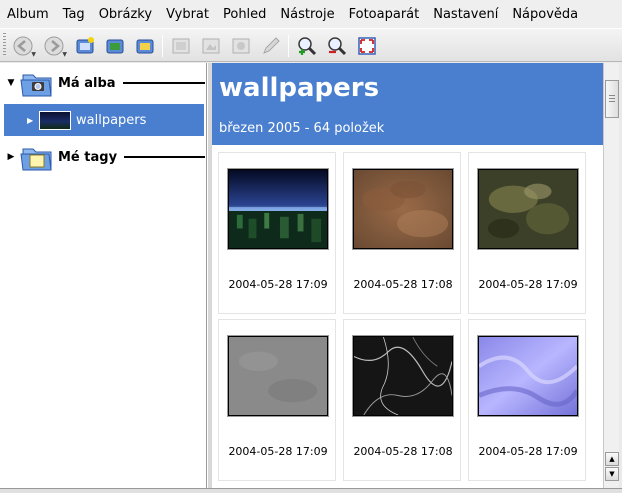 The width and height of the screenshot is (622, 493). I want to click on tree-label-my-albums: Má alba, so click(87, 83).